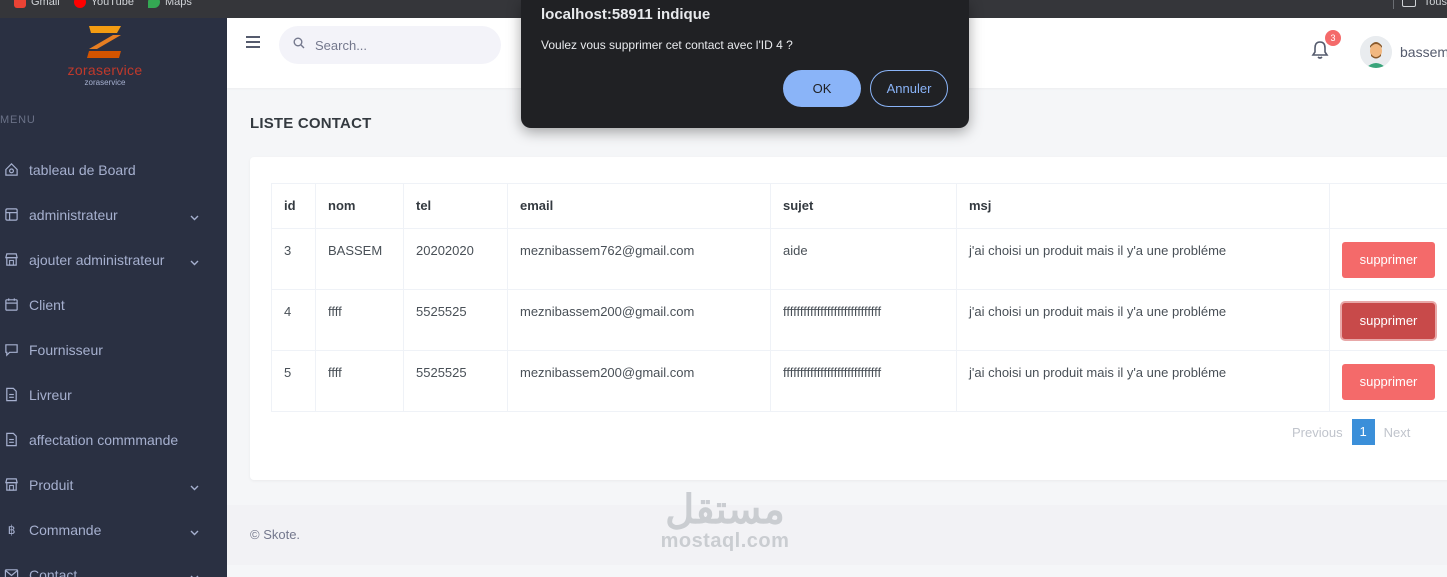  What do you see at coordinates (105, 82) in the screenshot?
I see `logo-subtitle: zoraservice` at bounding box center [105, 82].